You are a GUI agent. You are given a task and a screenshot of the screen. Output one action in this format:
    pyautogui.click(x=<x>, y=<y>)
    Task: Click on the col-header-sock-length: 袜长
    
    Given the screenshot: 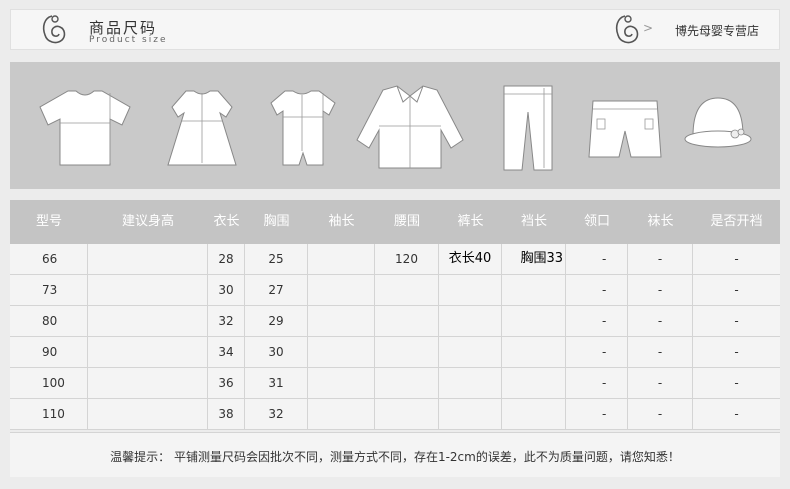 What is the action you would take?
    pyautogui.click(x=660, y=221)
    